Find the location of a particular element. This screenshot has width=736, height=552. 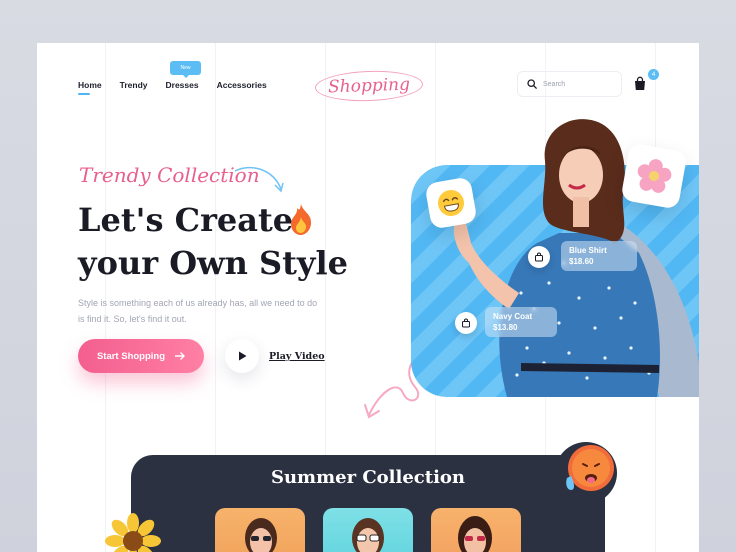

brand-logo-text: Shopping is located at coordinates (369, 86).